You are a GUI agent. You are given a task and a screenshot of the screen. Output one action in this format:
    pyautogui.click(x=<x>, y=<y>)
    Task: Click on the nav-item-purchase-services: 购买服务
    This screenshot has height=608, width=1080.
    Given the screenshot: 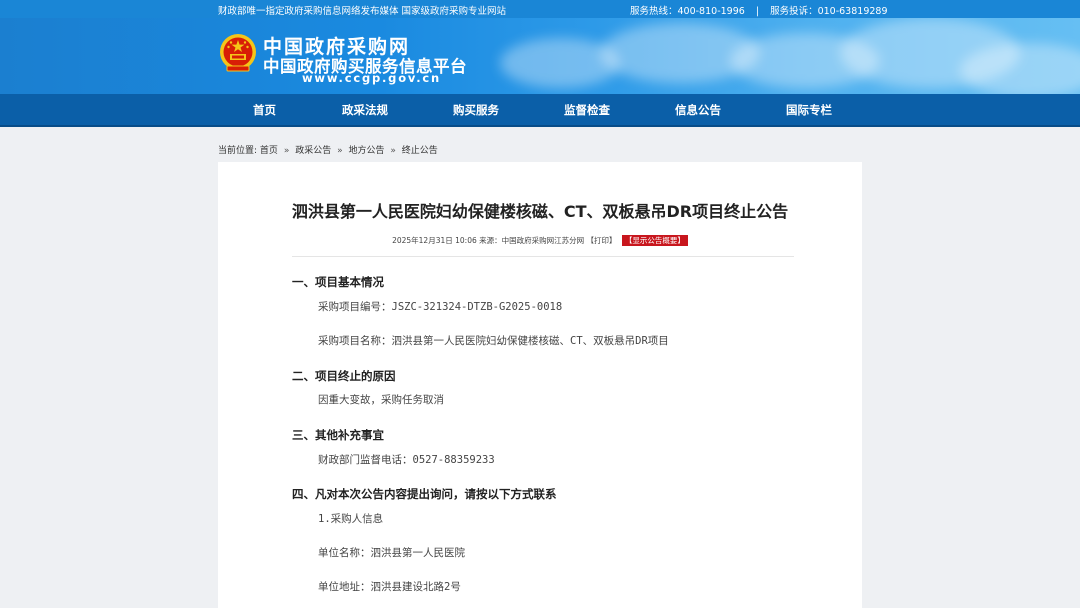 What is the action you would take?
    pyautogui.click(x=476, y=110)
    